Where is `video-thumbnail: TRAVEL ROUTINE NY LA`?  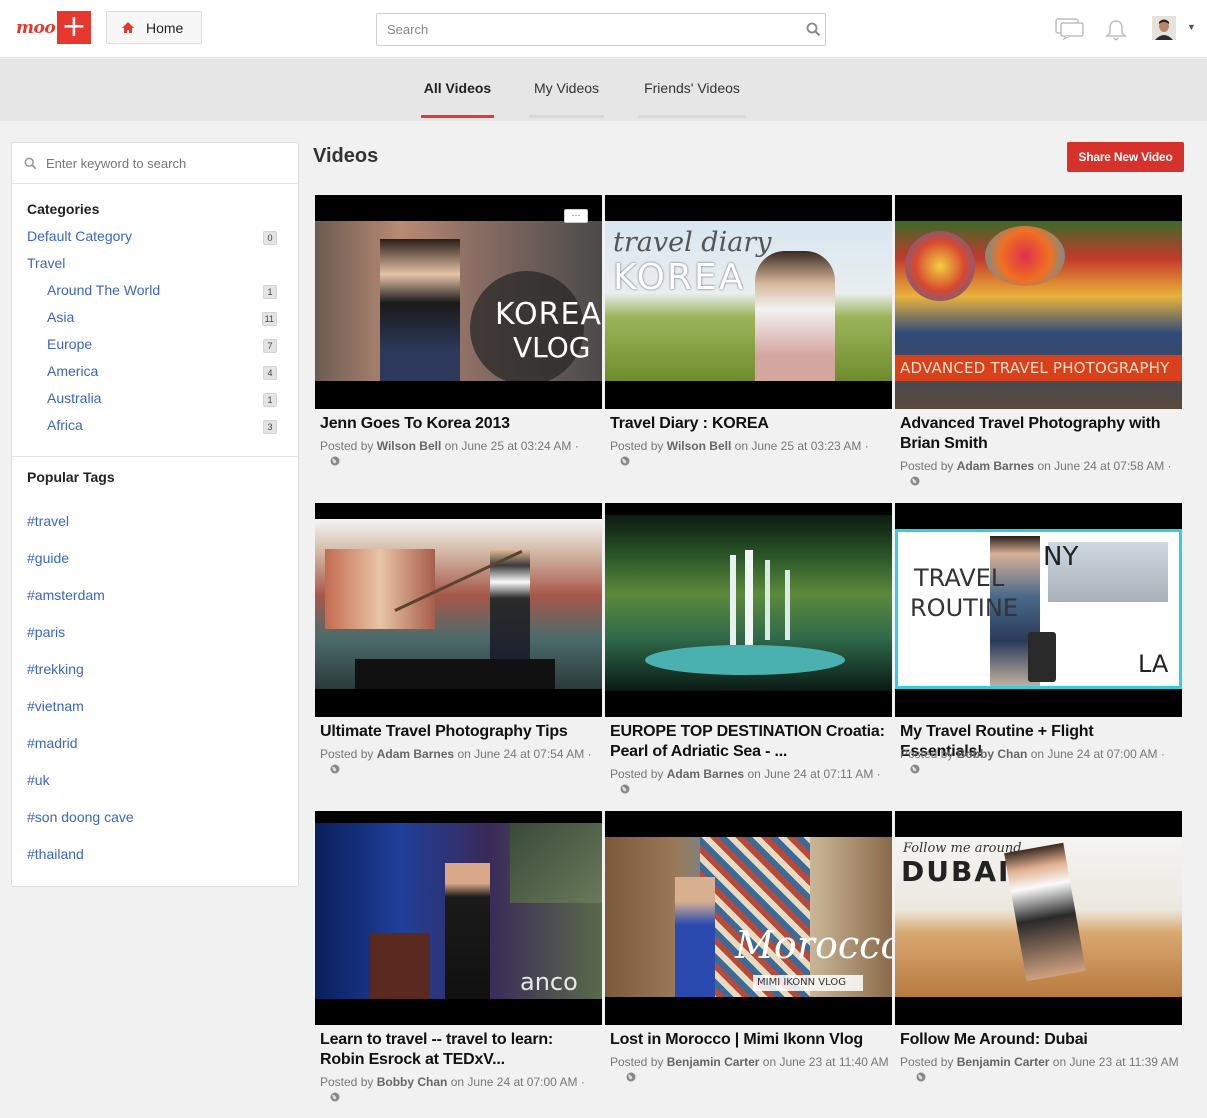
video-thumbnail: TRAVEL ROUTINE NY LA is located at coordinates (1038, 610).